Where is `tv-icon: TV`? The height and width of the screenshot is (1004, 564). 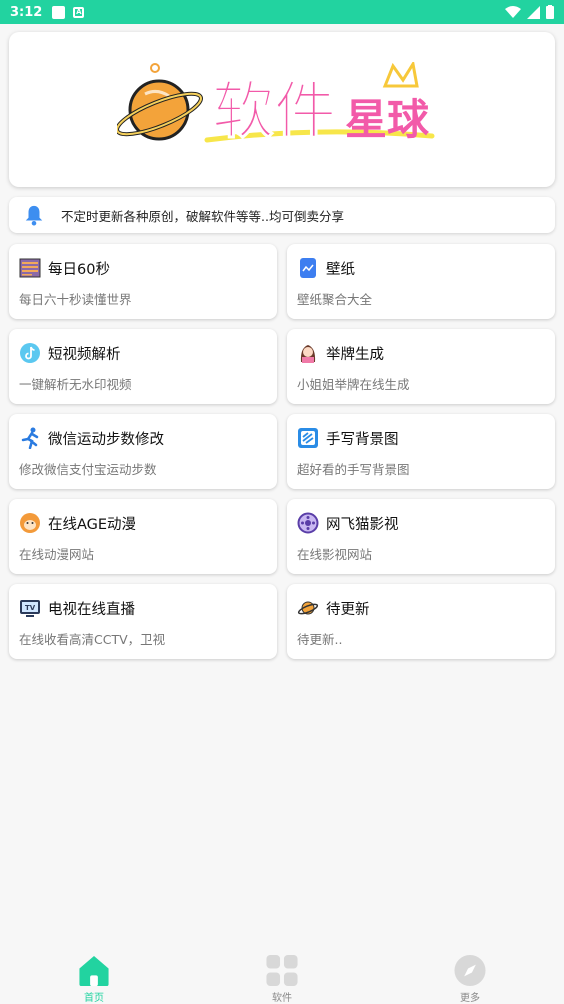 tv-icon: TV is located at coordinates (30, 608).